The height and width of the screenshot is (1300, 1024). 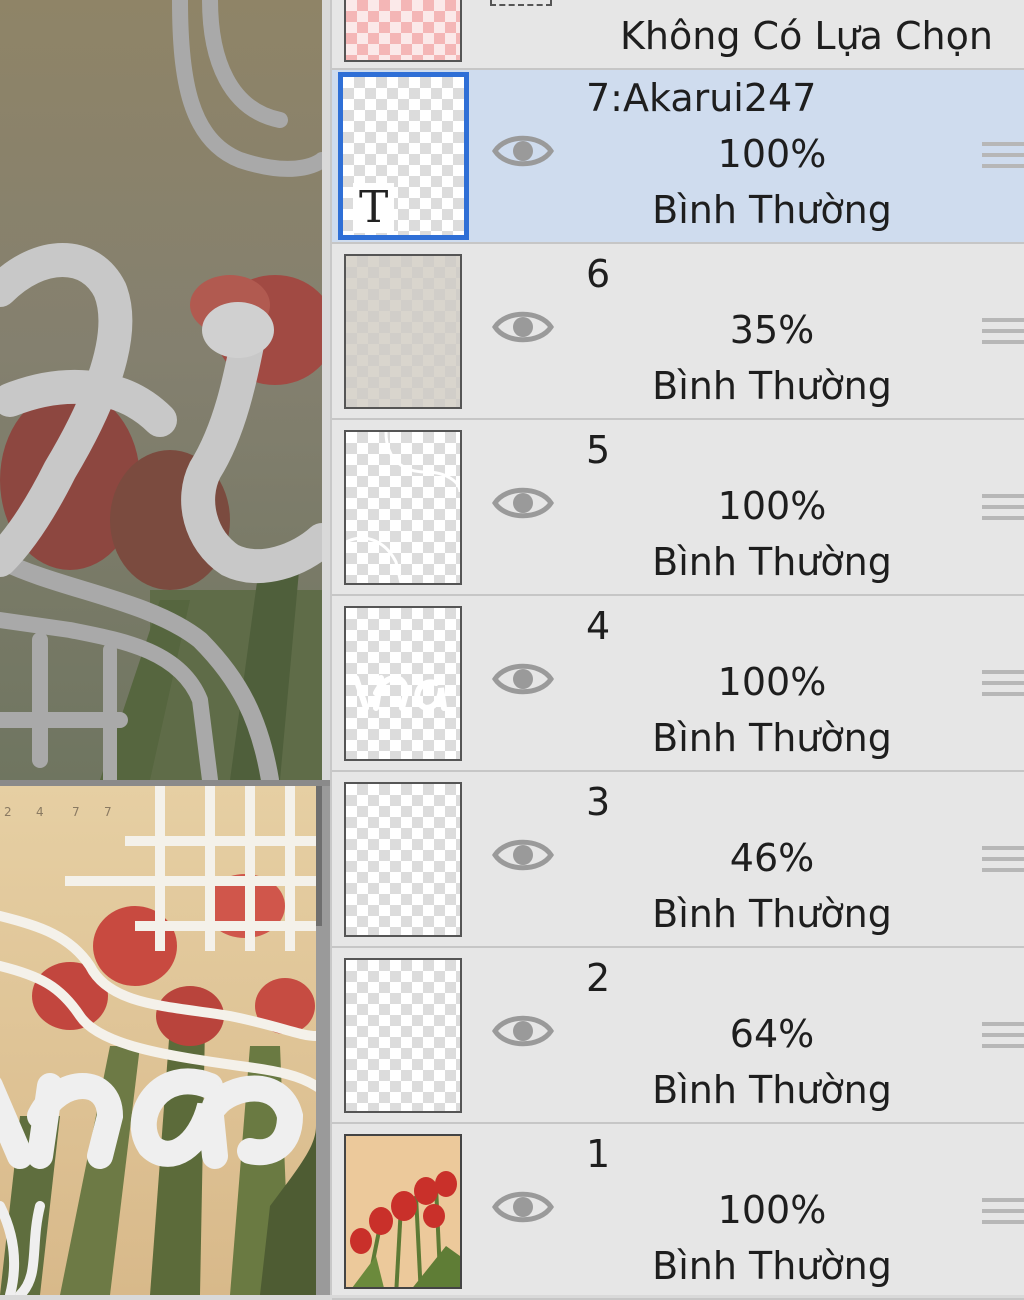 I want to click on svg-text: 2, so click(x=8, y=812).